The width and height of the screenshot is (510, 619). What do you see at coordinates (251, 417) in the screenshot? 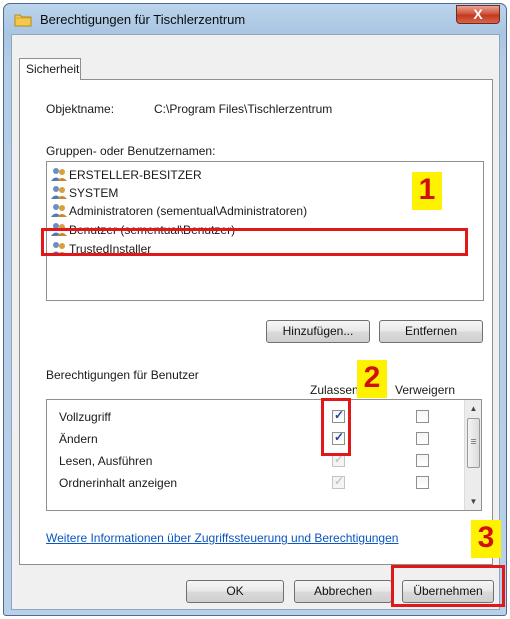
I see `permission-row: Vollzugriff ✓` at bounding box center [251, 417].